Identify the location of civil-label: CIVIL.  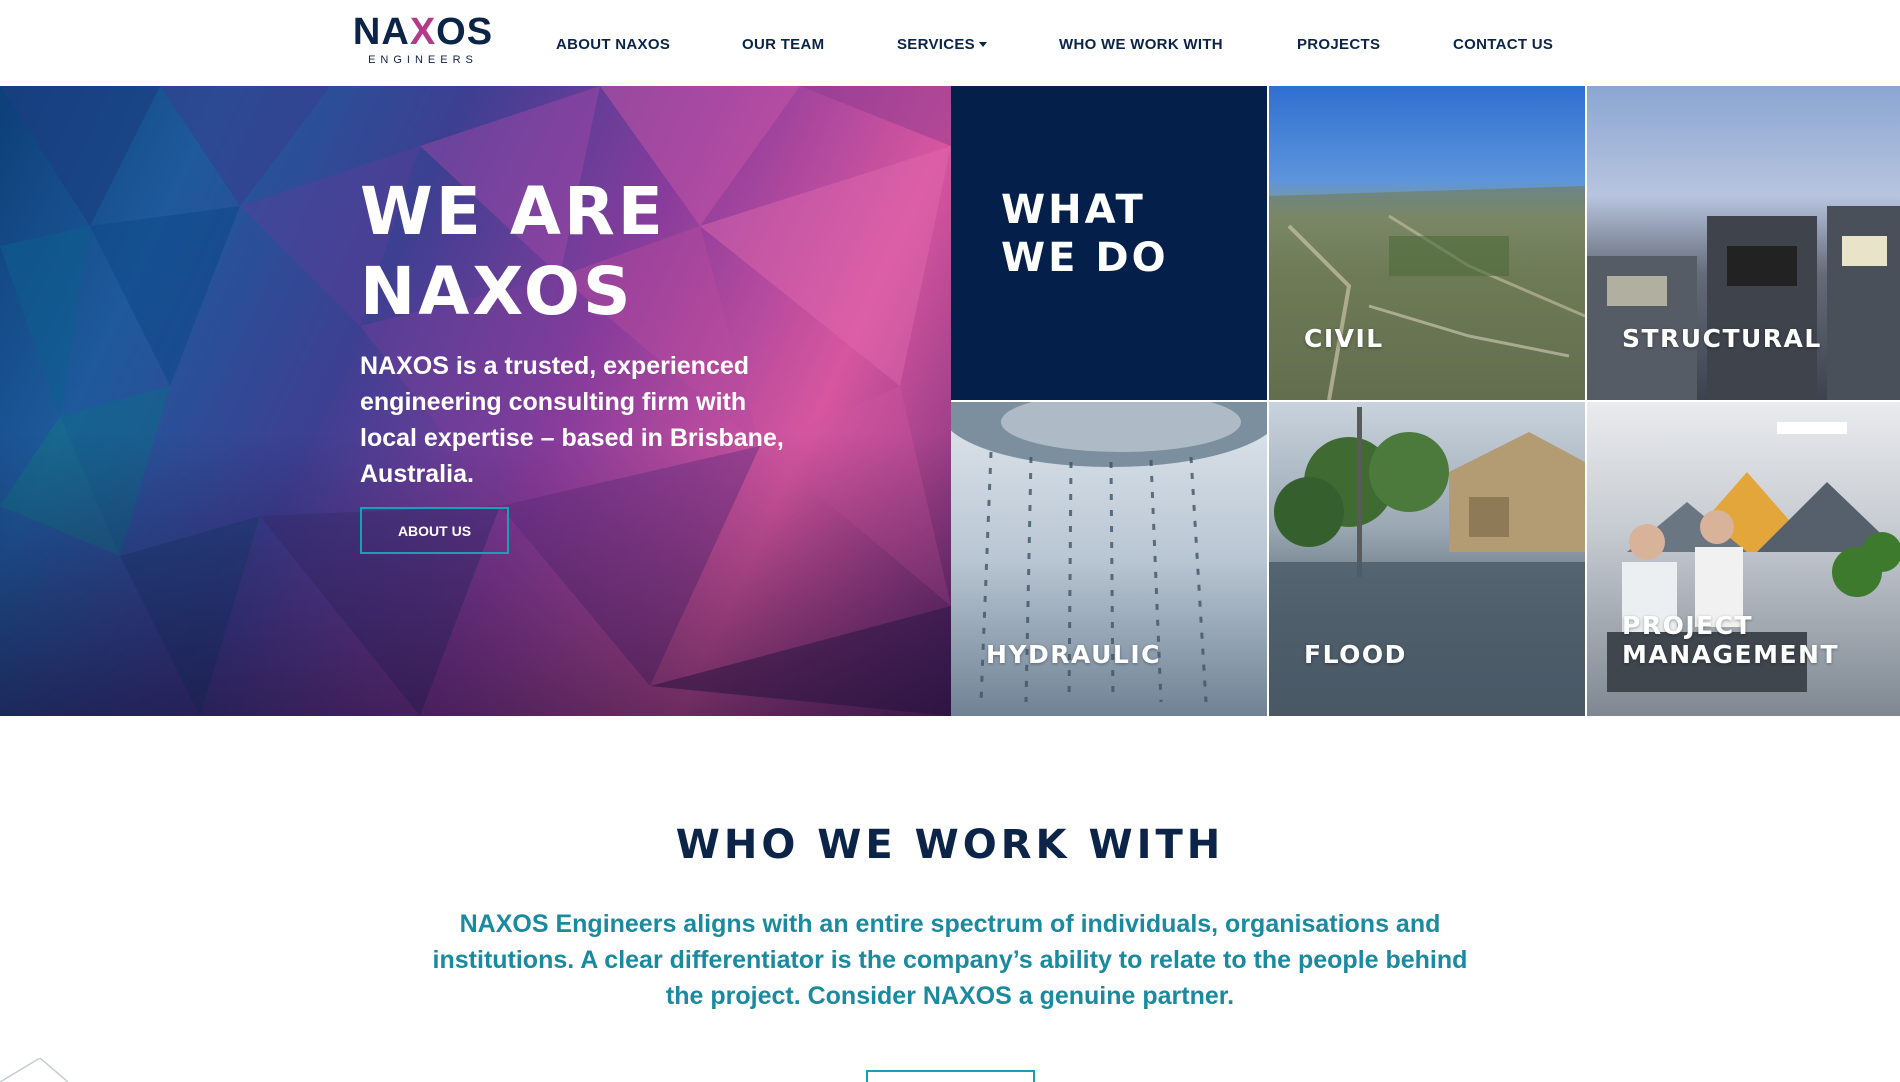
(1344, 338).